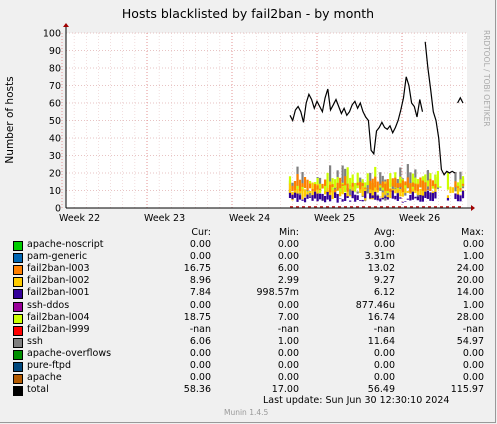  Describe the element at coordinates (55, 69) in the screenshot. I see `y-tick-label: 80` at that location.